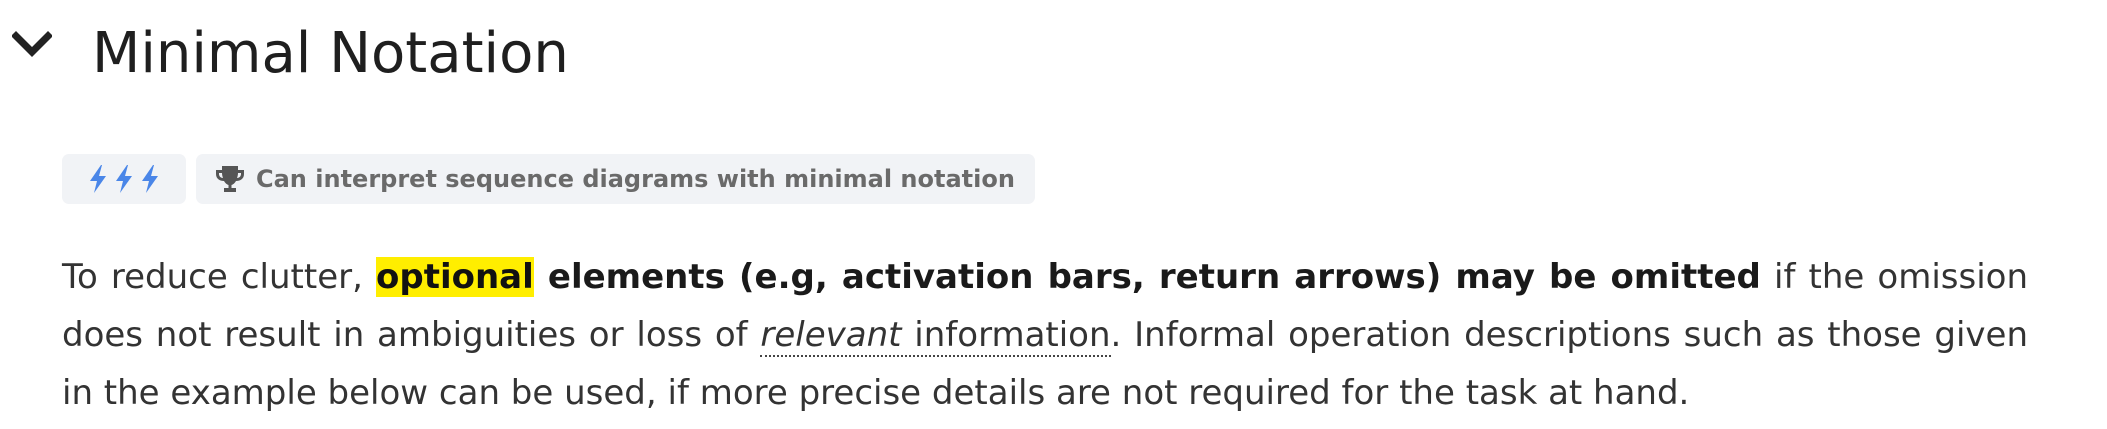 This screenshot has width=2107, height=429. I want to click on chevron-down-icon, so click(32, 45).